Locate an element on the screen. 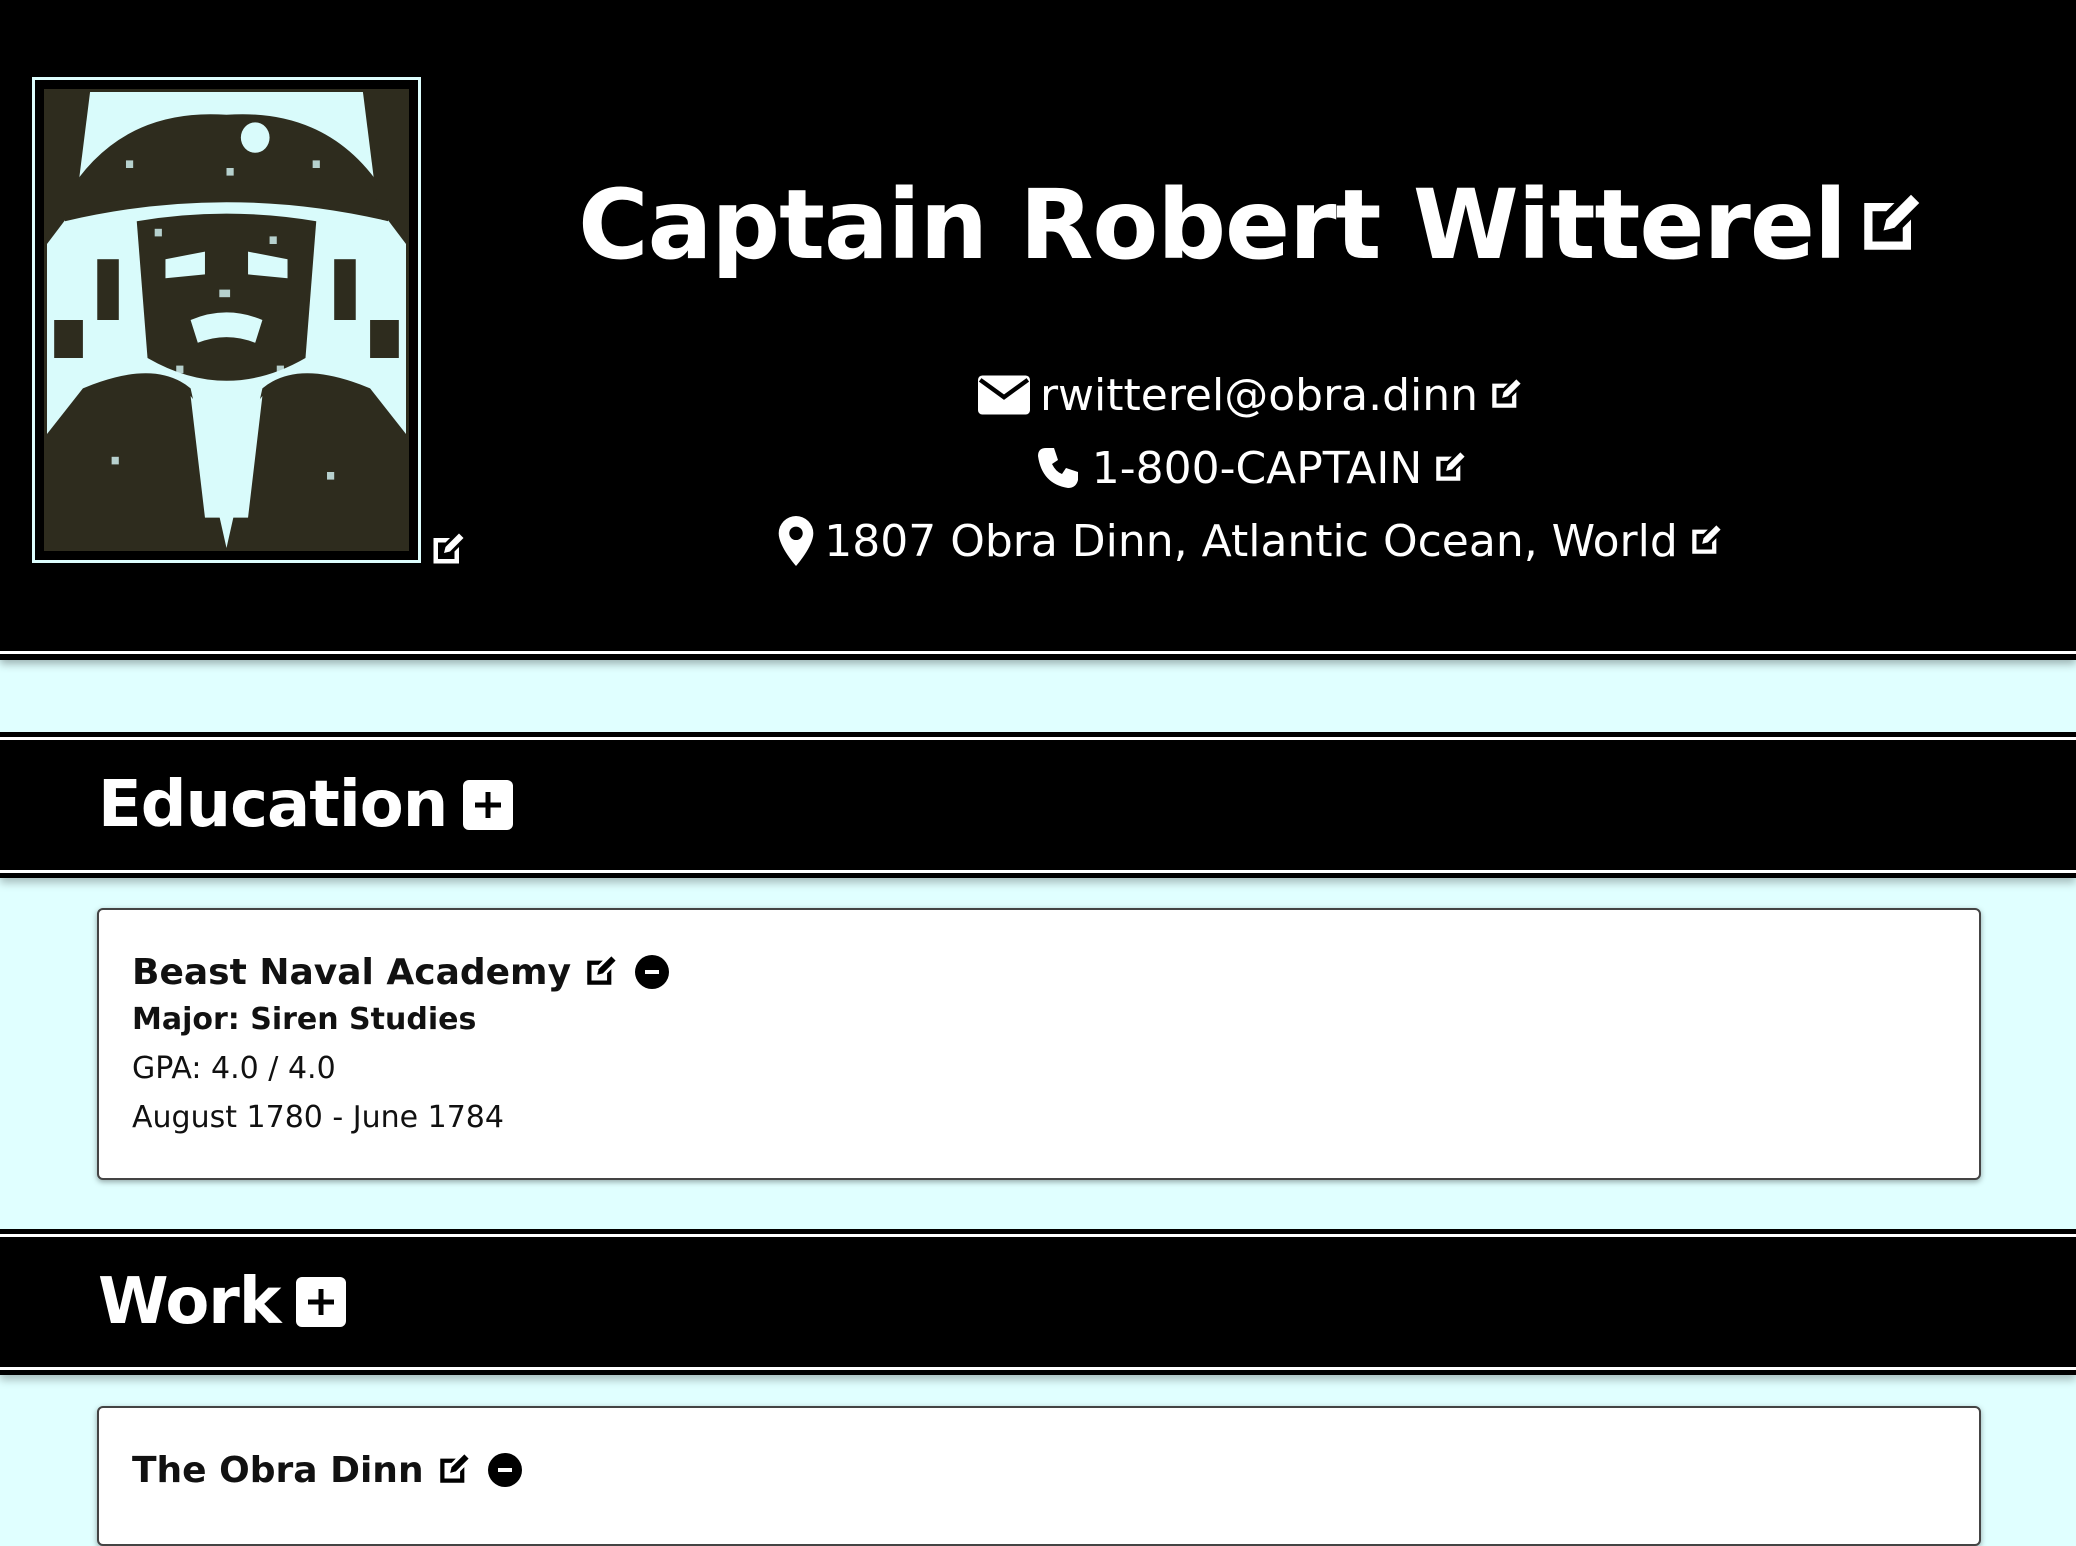 The image size is (2076, 1546). education-card-title-row: Beast Naval Academy is located at coordinates (1039, 972).